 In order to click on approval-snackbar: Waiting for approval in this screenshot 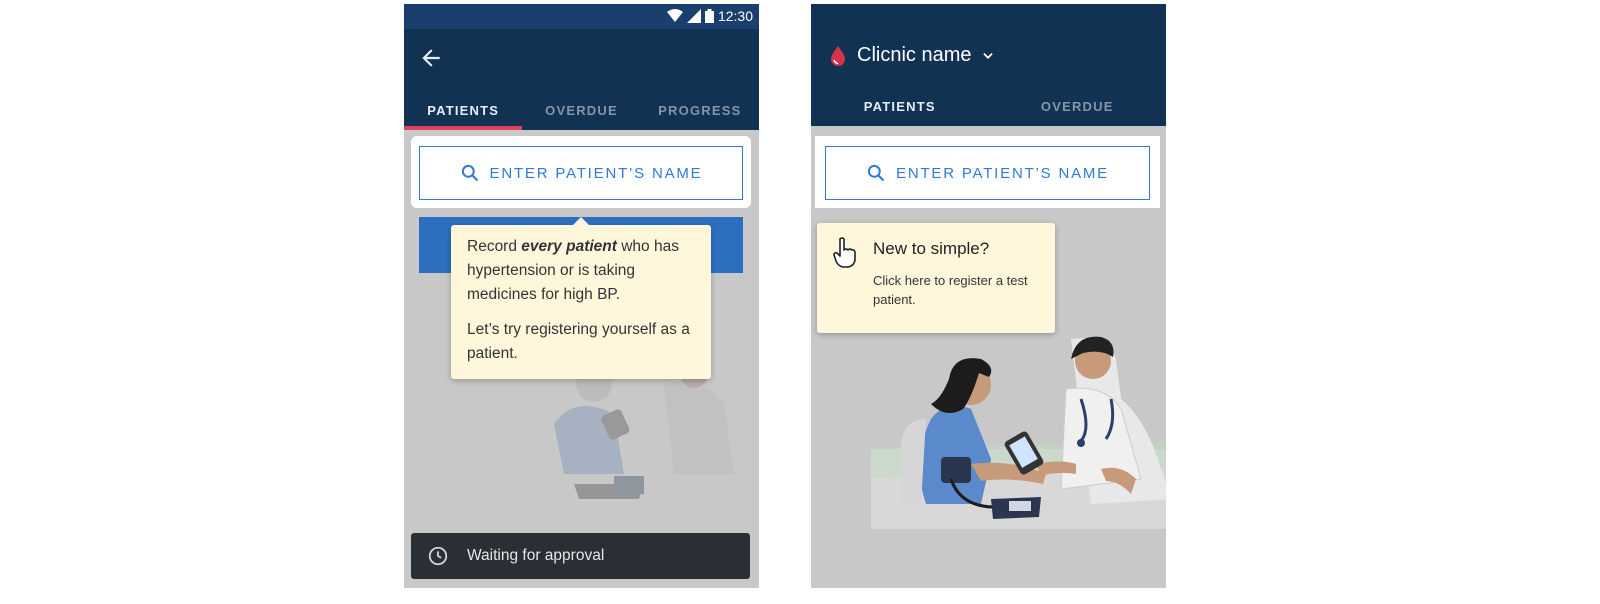, I will do `click(580, 556)`.